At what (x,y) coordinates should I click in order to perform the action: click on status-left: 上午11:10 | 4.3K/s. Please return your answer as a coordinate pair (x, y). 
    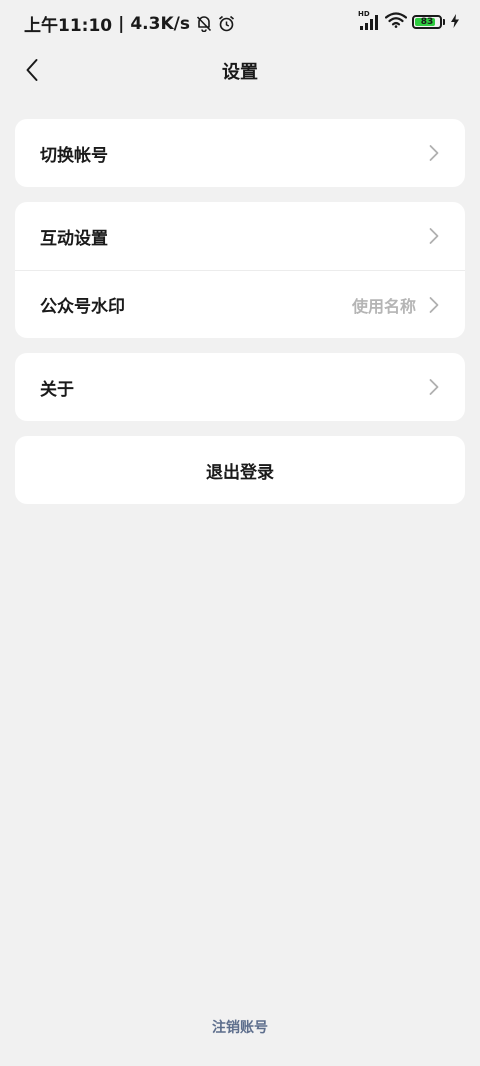
    Looking at the image, I should click on (129, 23).